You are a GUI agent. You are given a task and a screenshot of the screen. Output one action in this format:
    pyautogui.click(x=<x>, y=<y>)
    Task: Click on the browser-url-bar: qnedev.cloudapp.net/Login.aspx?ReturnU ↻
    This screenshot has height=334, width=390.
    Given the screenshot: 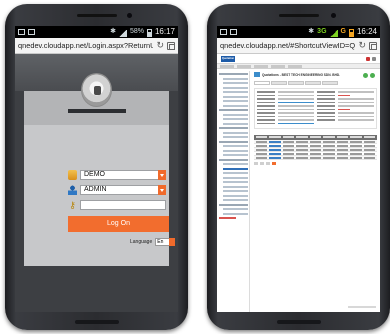 What is the action you would take?
    pyautogui.click(x=96, y=46)
    